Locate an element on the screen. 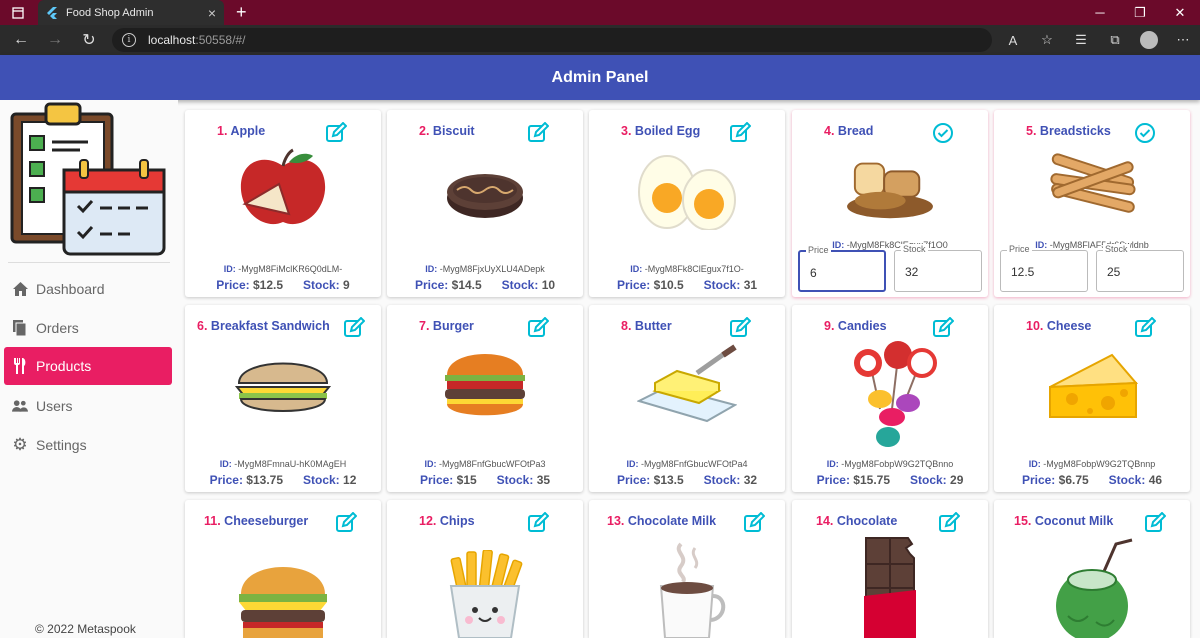 This screenshot has height=638, width=1200. sidebar-item-label: Orders is located at coordinates (57, 328).